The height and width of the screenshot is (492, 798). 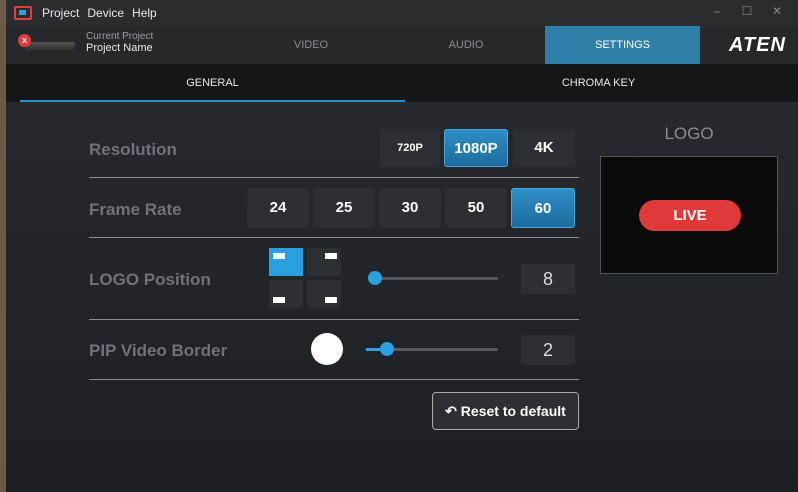 I want to click on menu-project: Project, so click(x=60, y=13).